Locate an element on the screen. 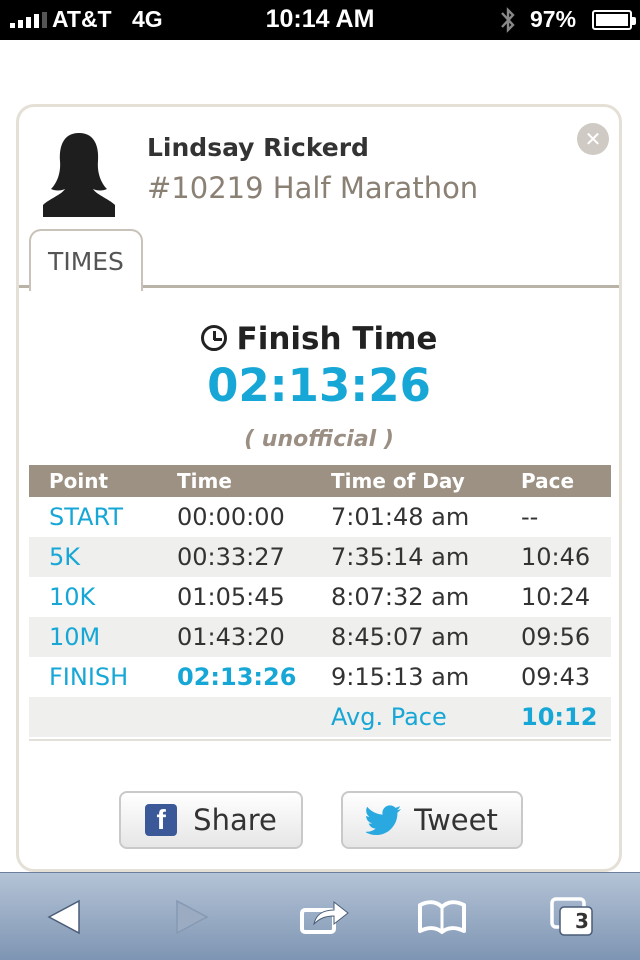 This screenshot has height=960, width=640. close-button: ✕ is located at coordinates (593, 139).